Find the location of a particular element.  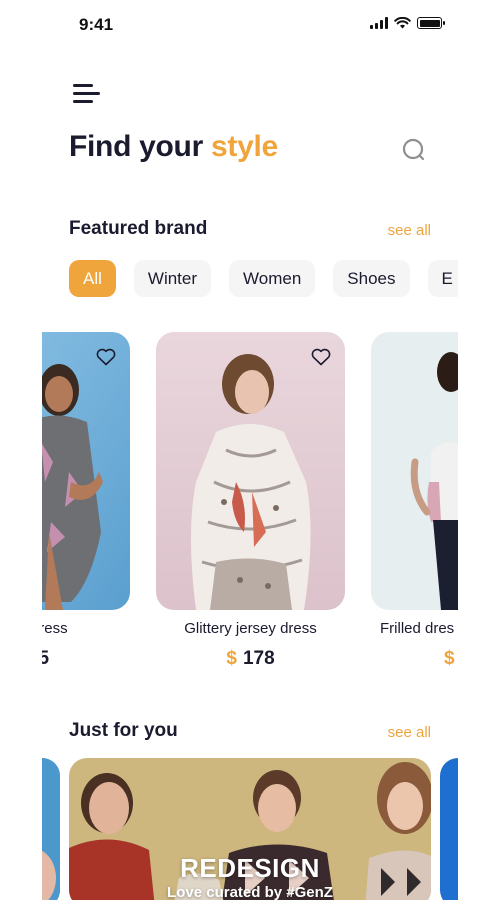

banner-card-left is located at coordinates (51, 829).